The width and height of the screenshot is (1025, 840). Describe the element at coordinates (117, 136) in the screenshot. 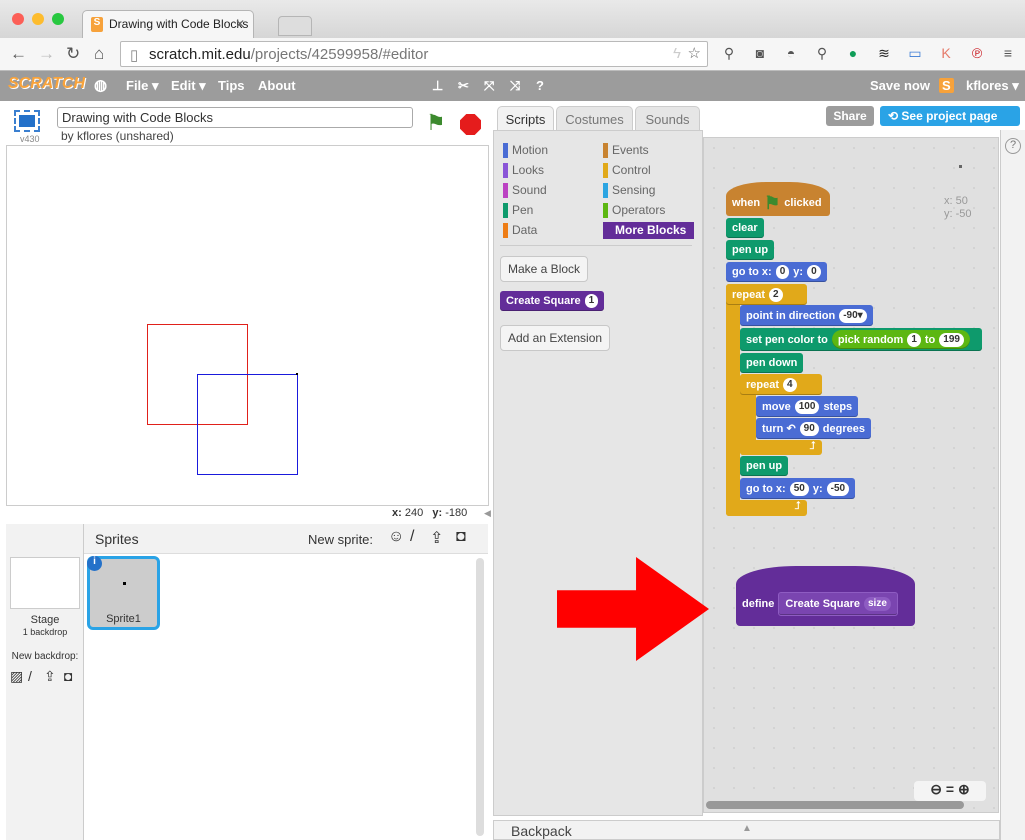

I see `project-byline: by kflores (unshared)` at that location.